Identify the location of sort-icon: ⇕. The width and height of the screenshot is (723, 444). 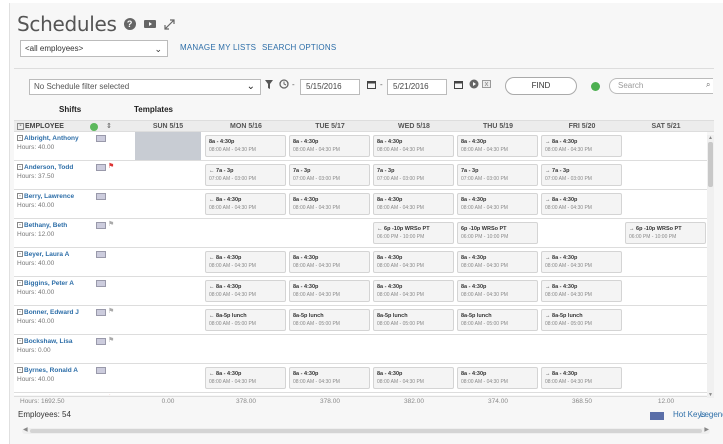
(109, 126).